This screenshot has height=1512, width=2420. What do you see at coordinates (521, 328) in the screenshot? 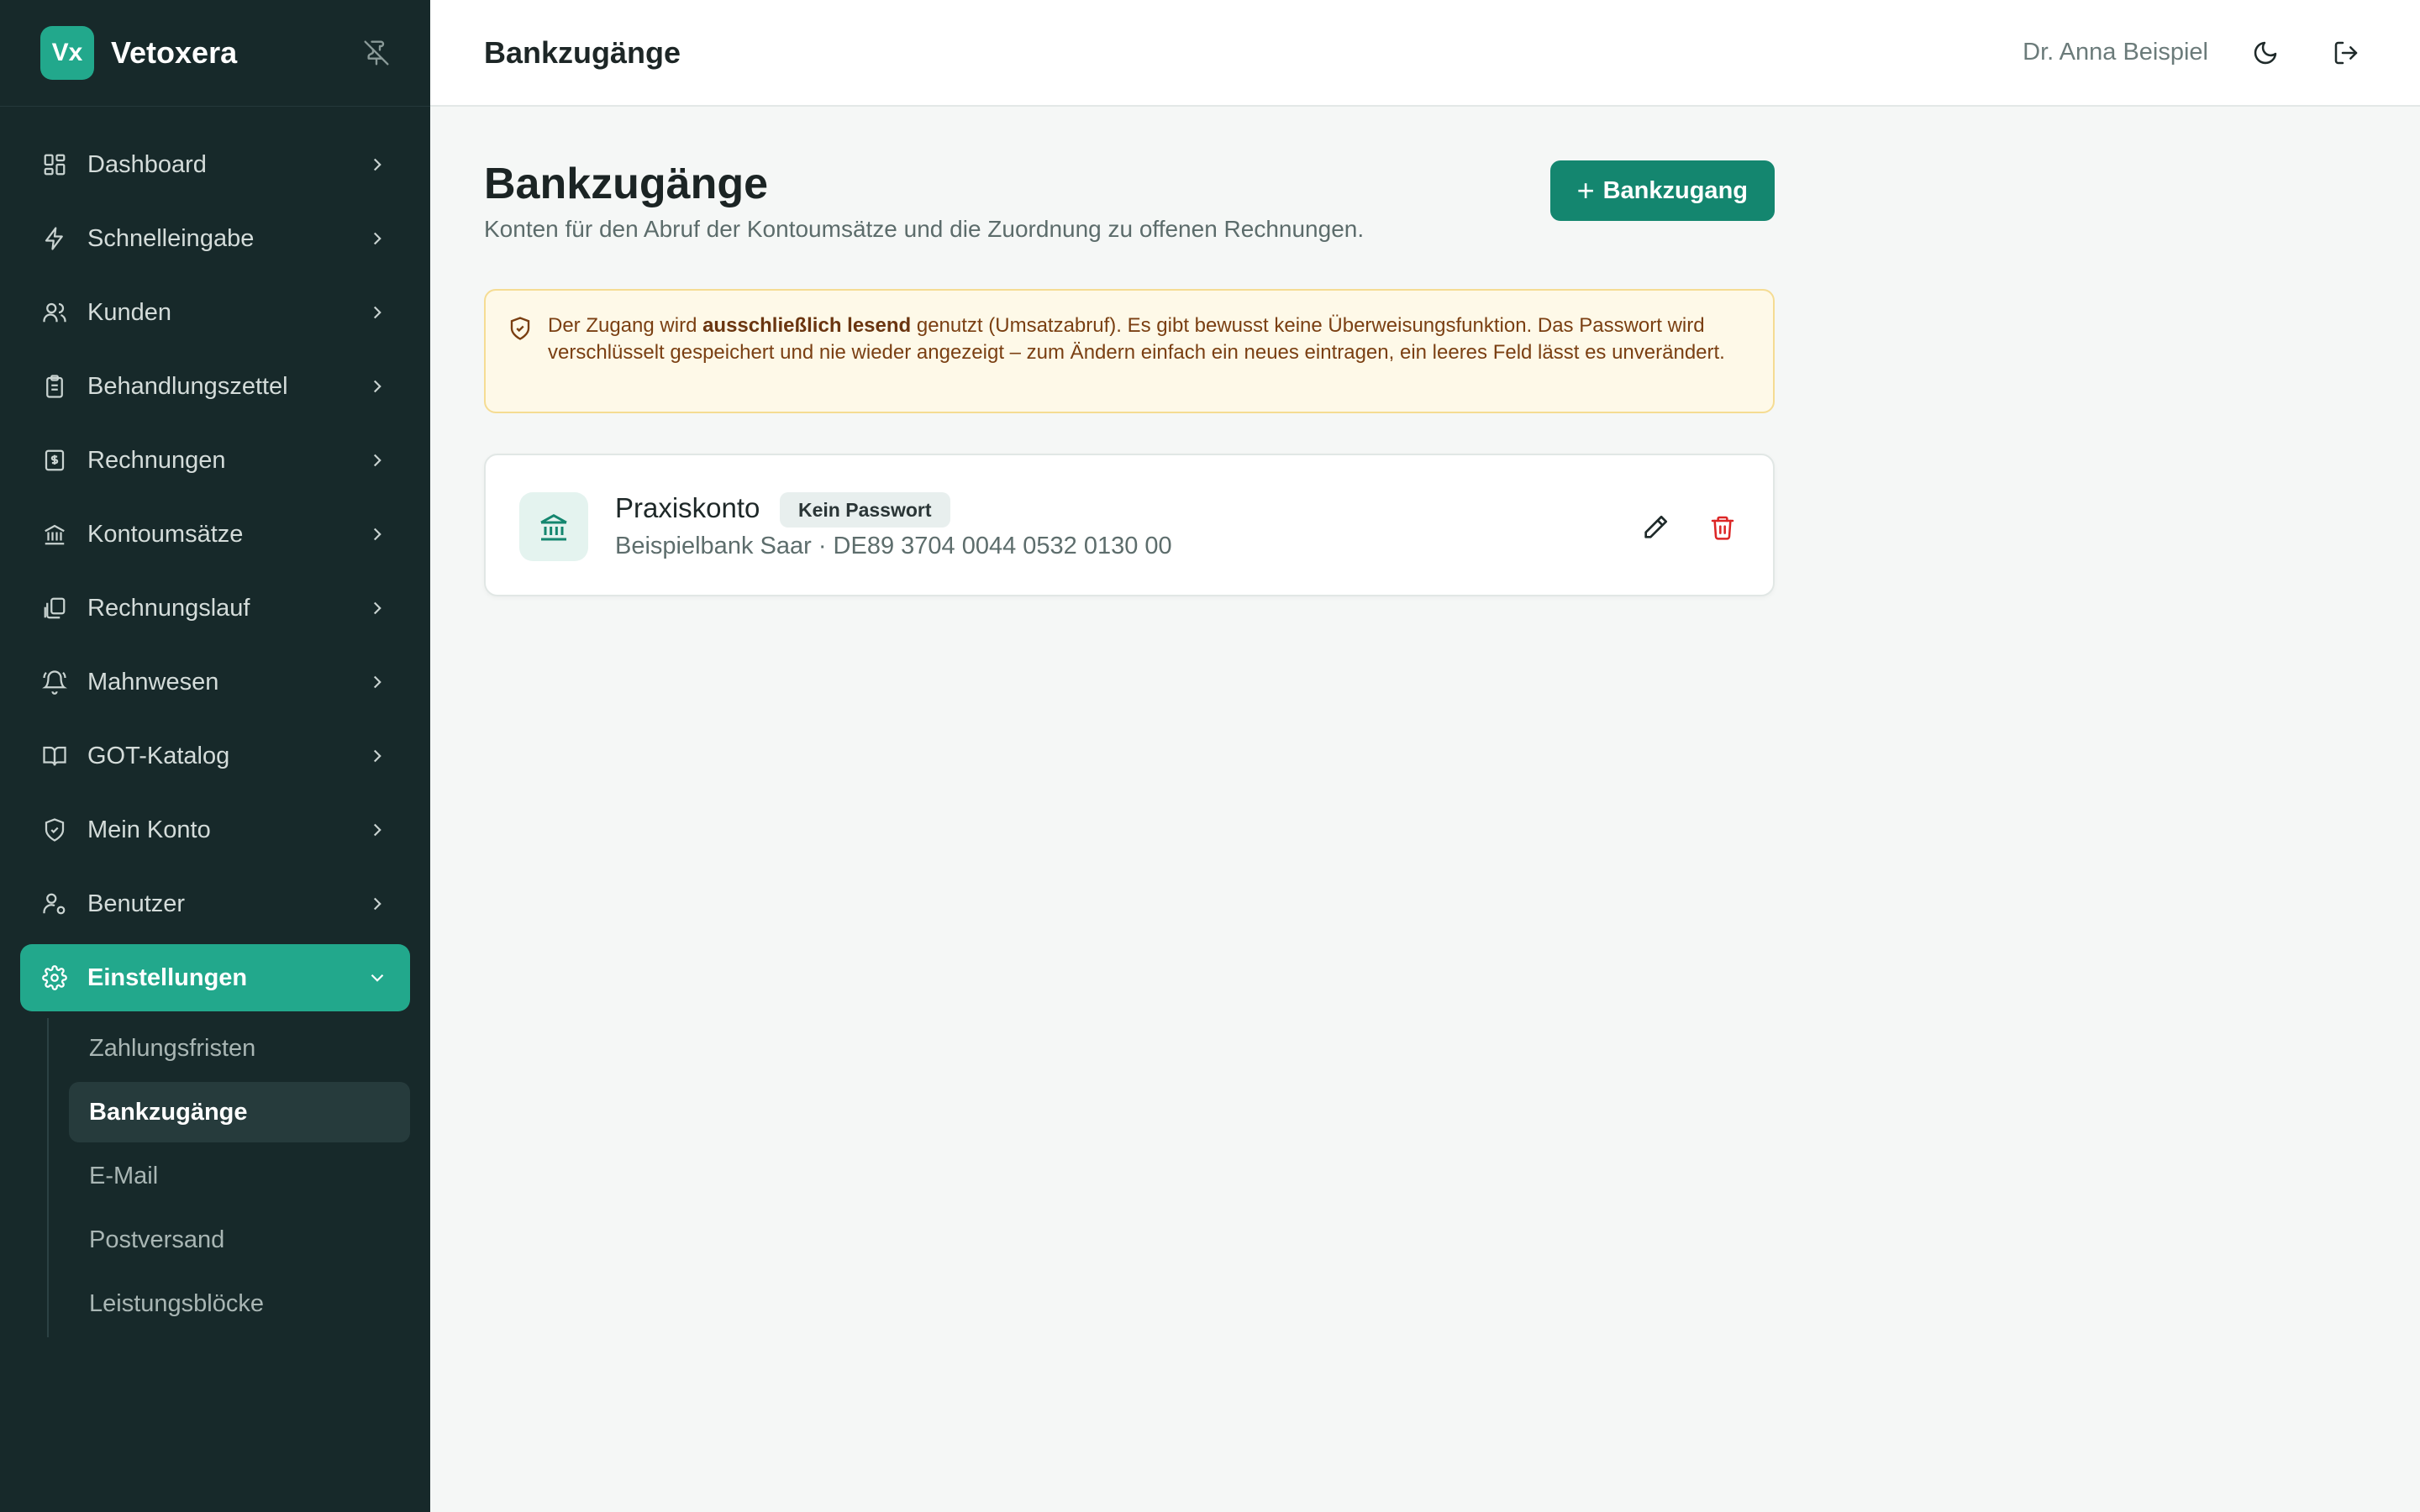
I see `shield-check-icon` at bounding box center [521, 328].